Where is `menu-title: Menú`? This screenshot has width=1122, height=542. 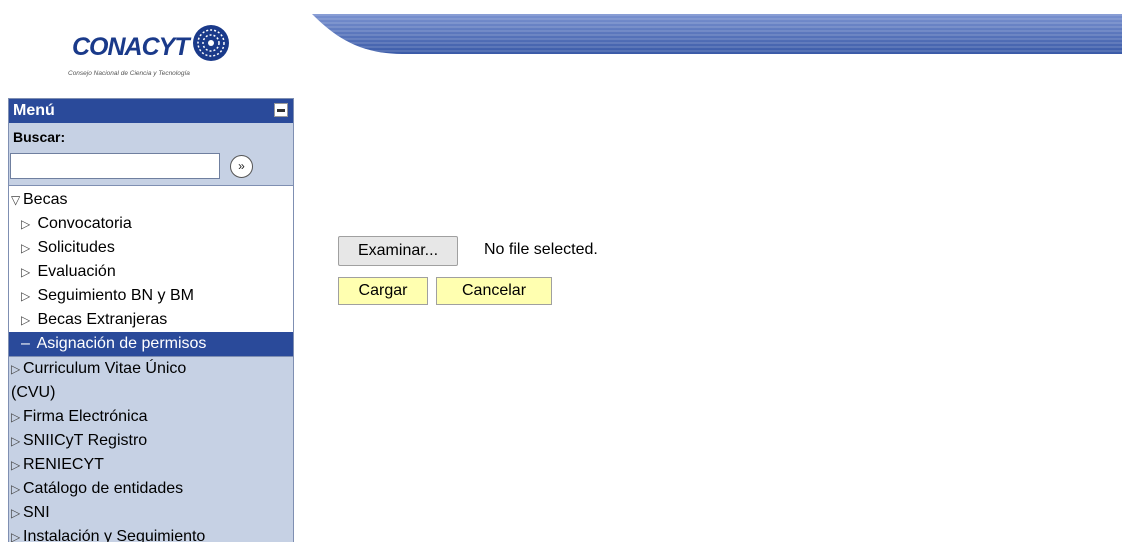 menu-title: Menú is located at coordinates (34, 110).